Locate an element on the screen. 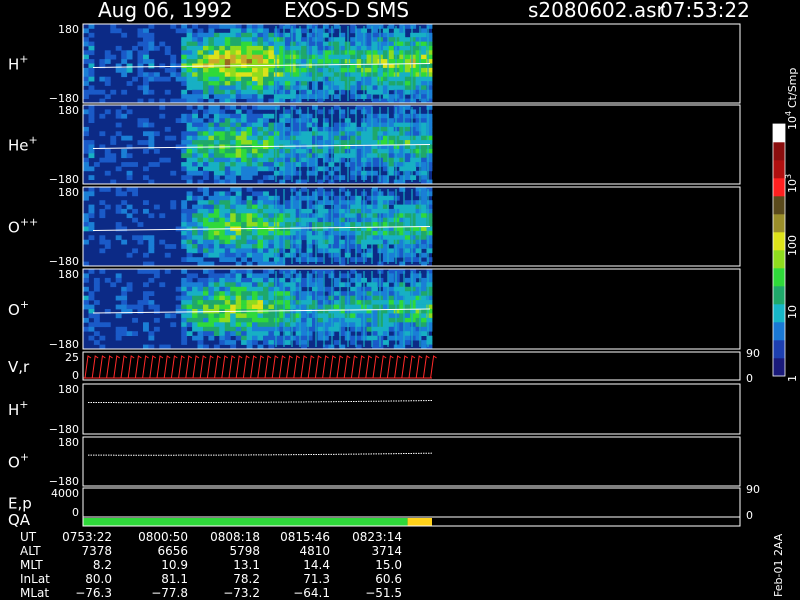 The width and height of the screenshot is (800, 600). ephemeris-label: MLat is located at coordinates (34, 593).